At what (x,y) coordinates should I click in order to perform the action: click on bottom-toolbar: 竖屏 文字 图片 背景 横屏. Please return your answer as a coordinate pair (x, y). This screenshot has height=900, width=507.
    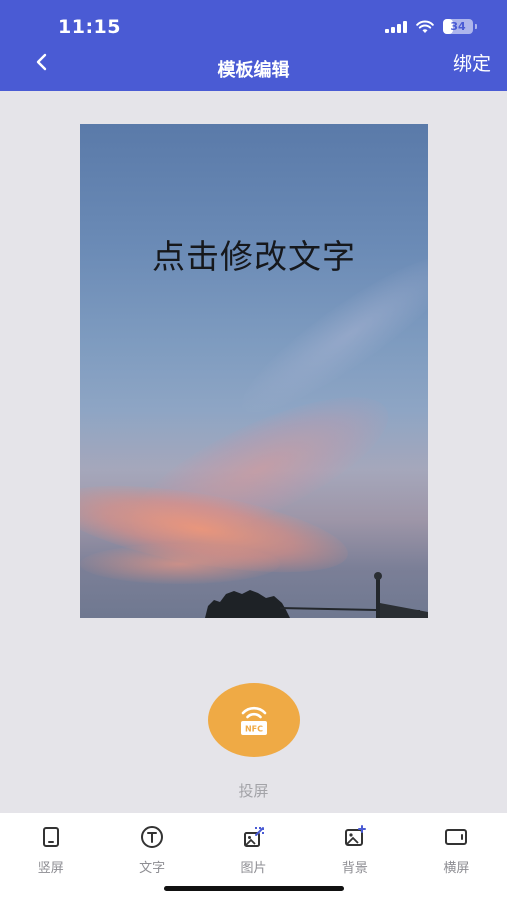
    Looking at the image, I should click on (253, 856).